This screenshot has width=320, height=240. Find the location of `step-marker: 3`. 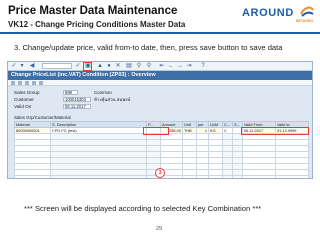

step-marker: 3 is located at coordinates (160, 173).